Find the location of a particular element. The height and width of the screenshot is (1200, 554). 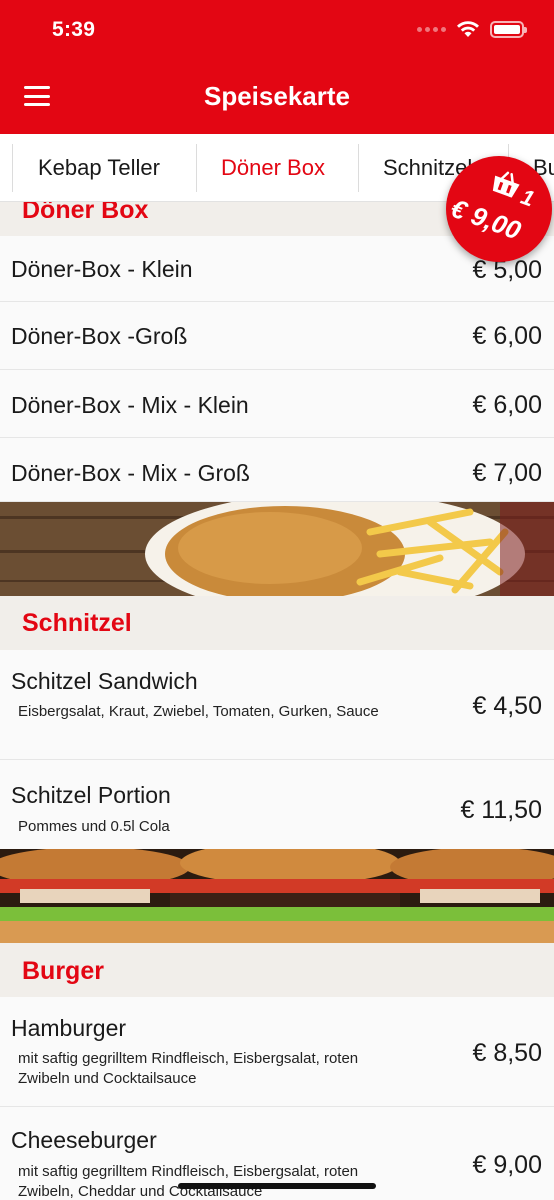

item-name: Döner-Box - Klein is located at coordinates (102, 269).